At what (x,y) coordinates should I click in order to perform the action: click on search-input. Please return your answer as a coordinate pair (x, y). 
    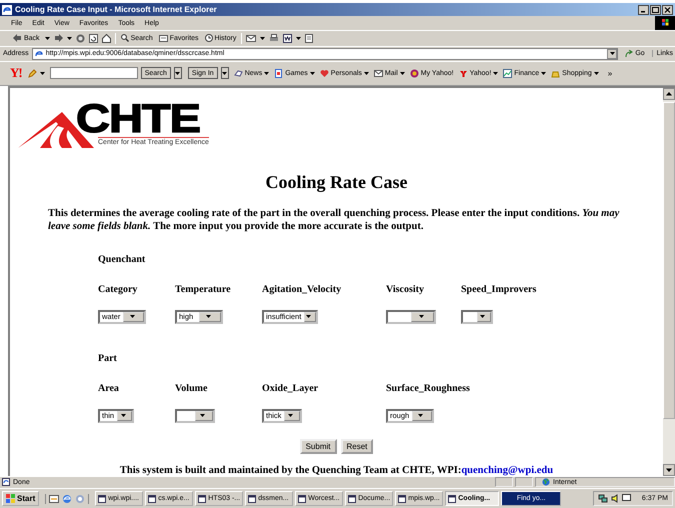
    Looking at the image, I should click on (94, 73).